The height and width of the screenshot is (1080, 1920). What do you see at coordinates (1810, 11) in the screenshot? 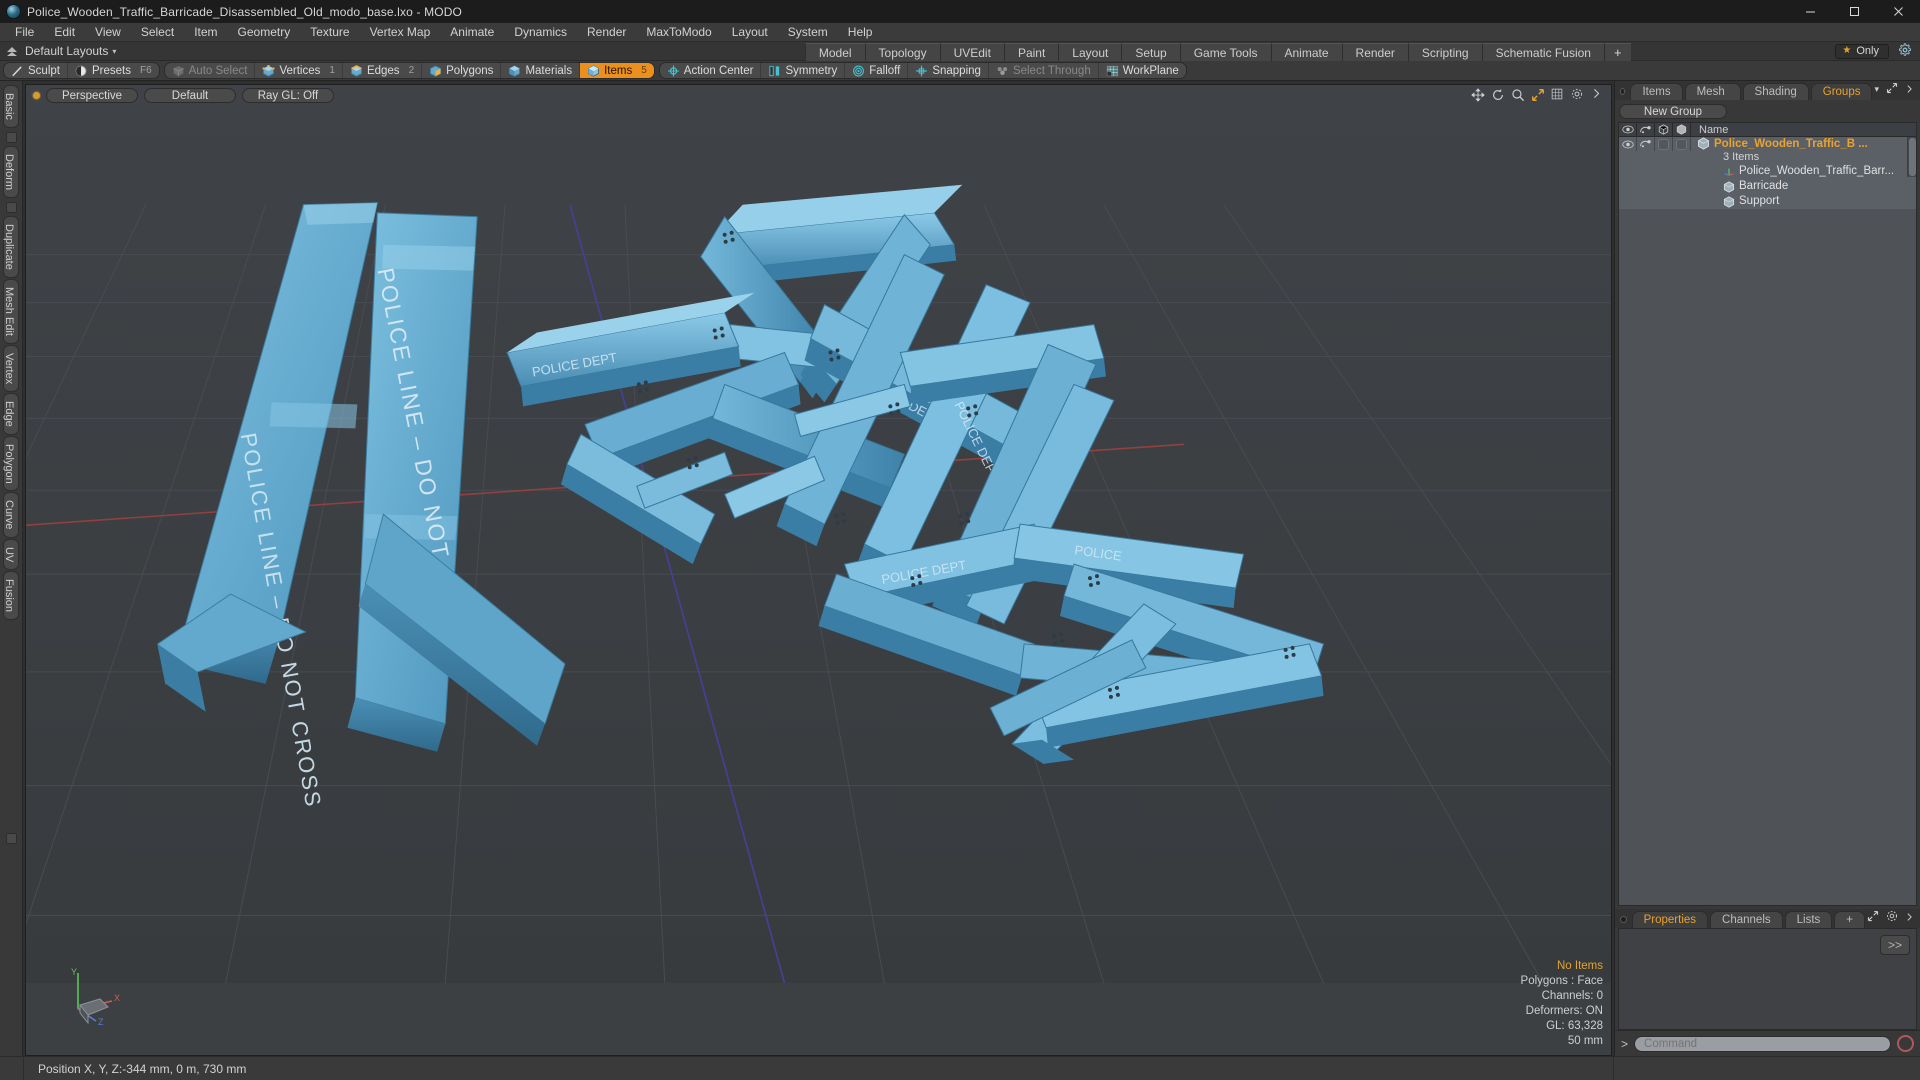
I see `minimize-icon` at bounding box center [1810, 11].